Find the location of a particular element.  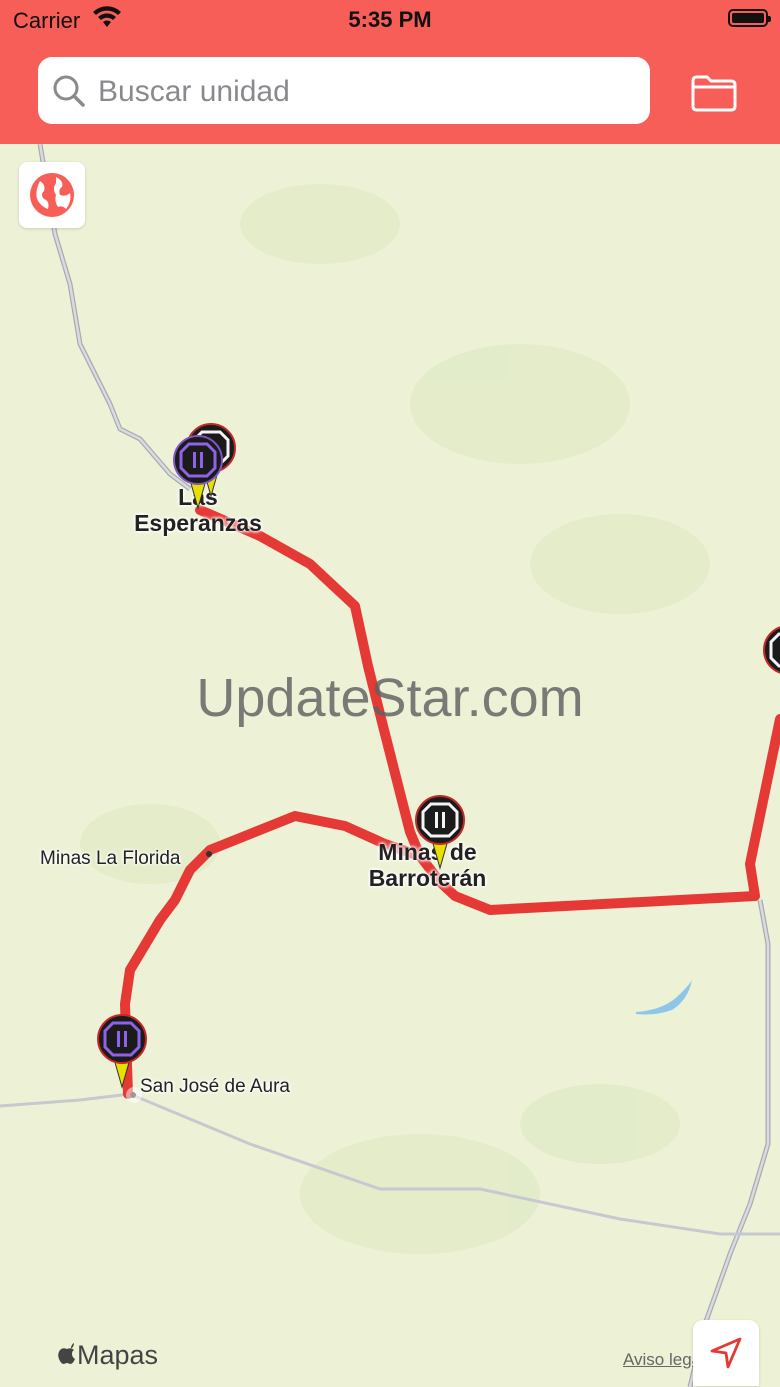

search-icon is located at coordinates (69, 91).